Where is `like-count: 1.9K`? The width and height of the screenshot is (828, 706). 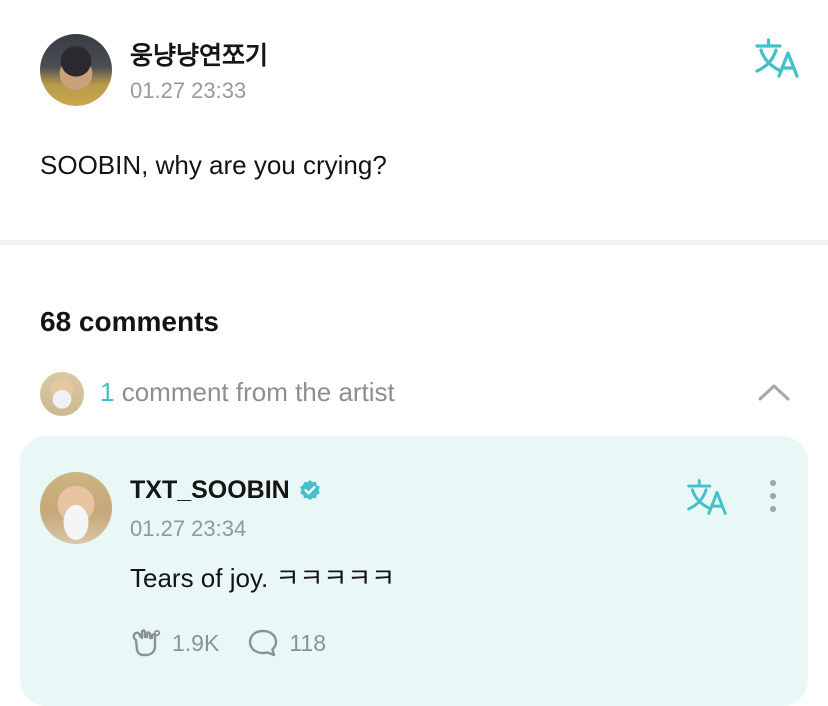
like-count: 1.9K is located at coordinates (196, 642).